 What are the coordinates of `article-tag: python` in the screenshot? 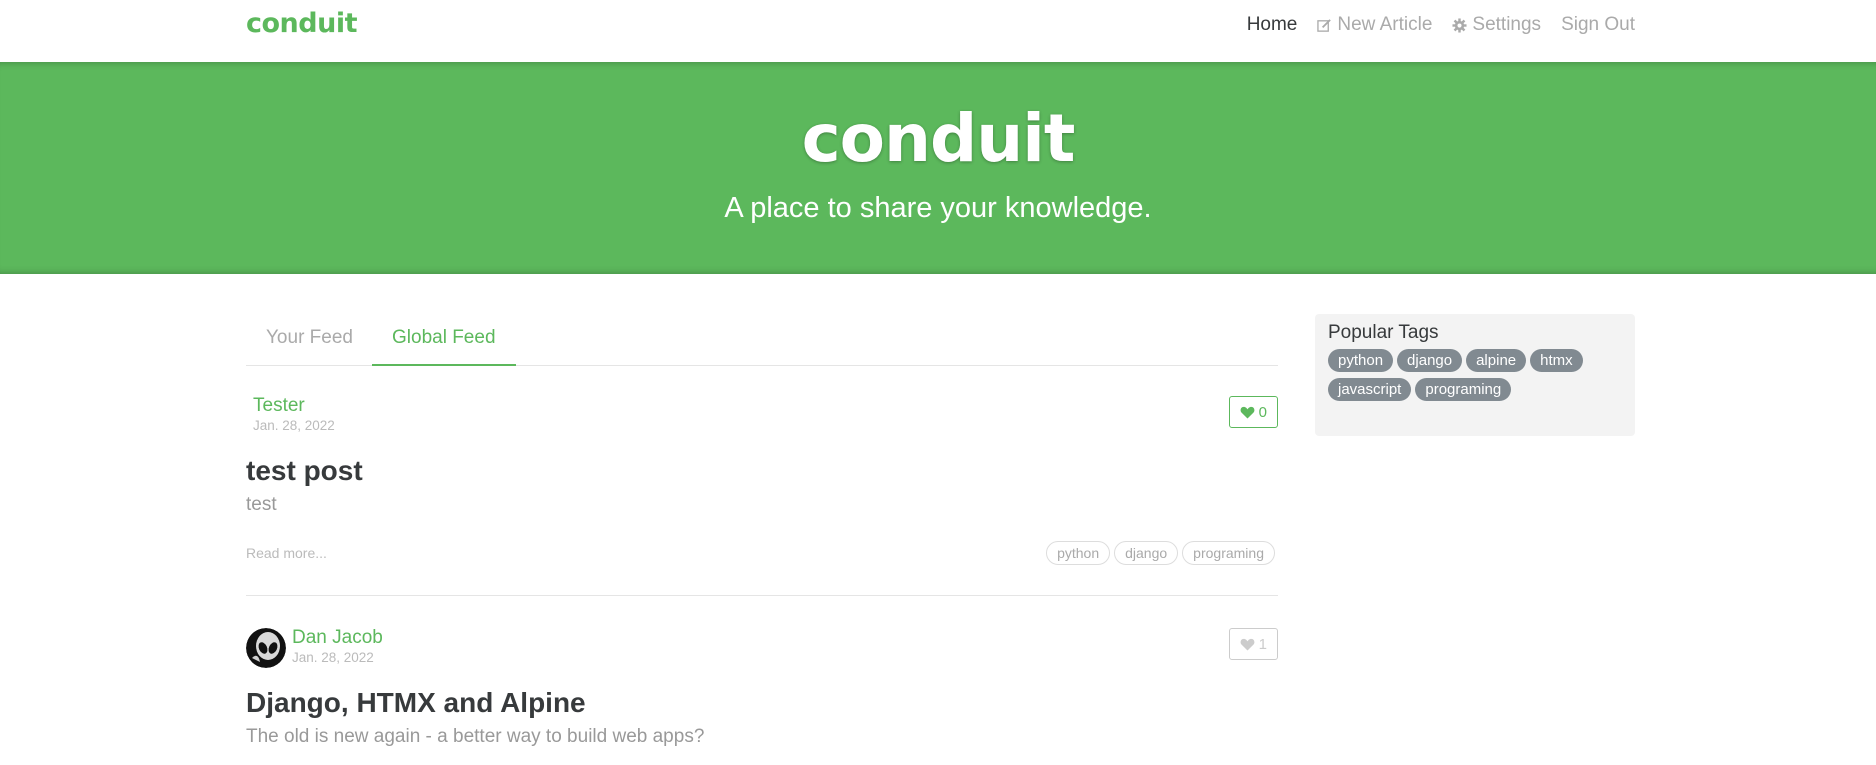 It's located at (1078, 553).